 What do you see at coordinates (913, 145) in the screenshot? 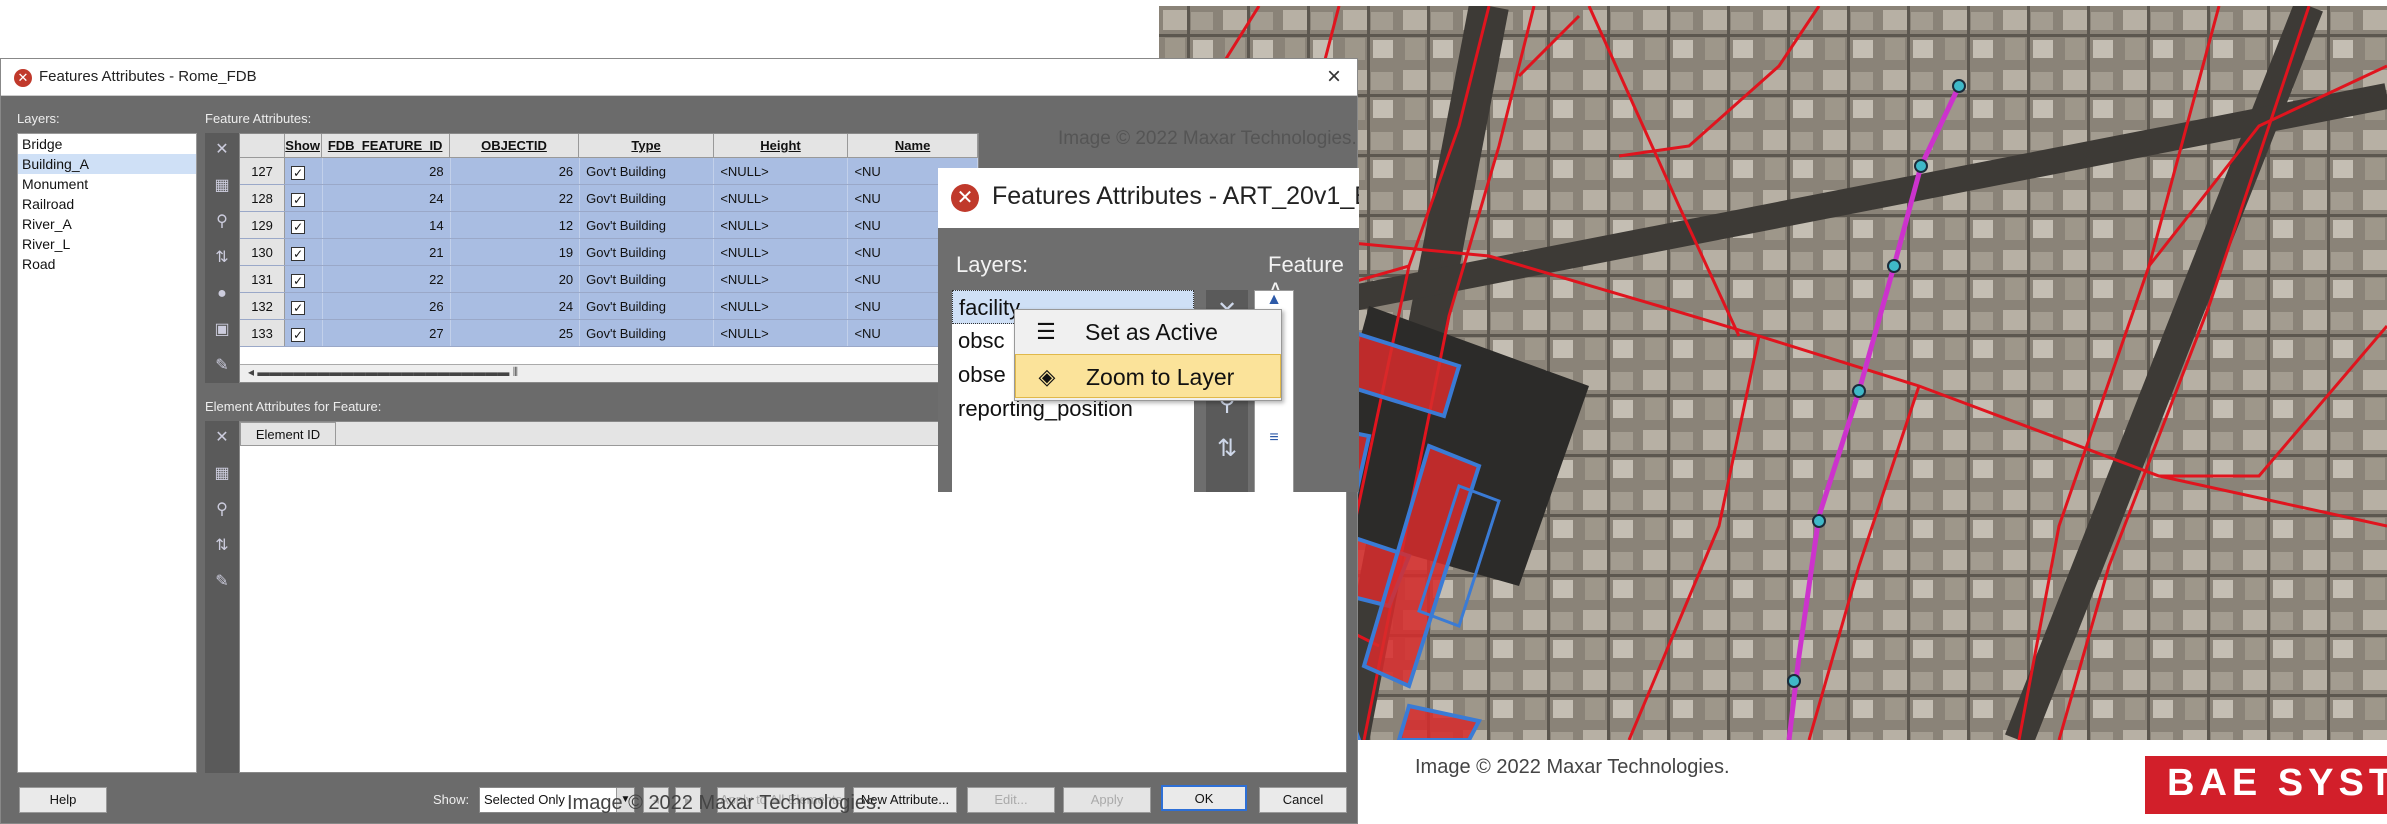
I see `column-name: Name` at bounding box center [913, 145].